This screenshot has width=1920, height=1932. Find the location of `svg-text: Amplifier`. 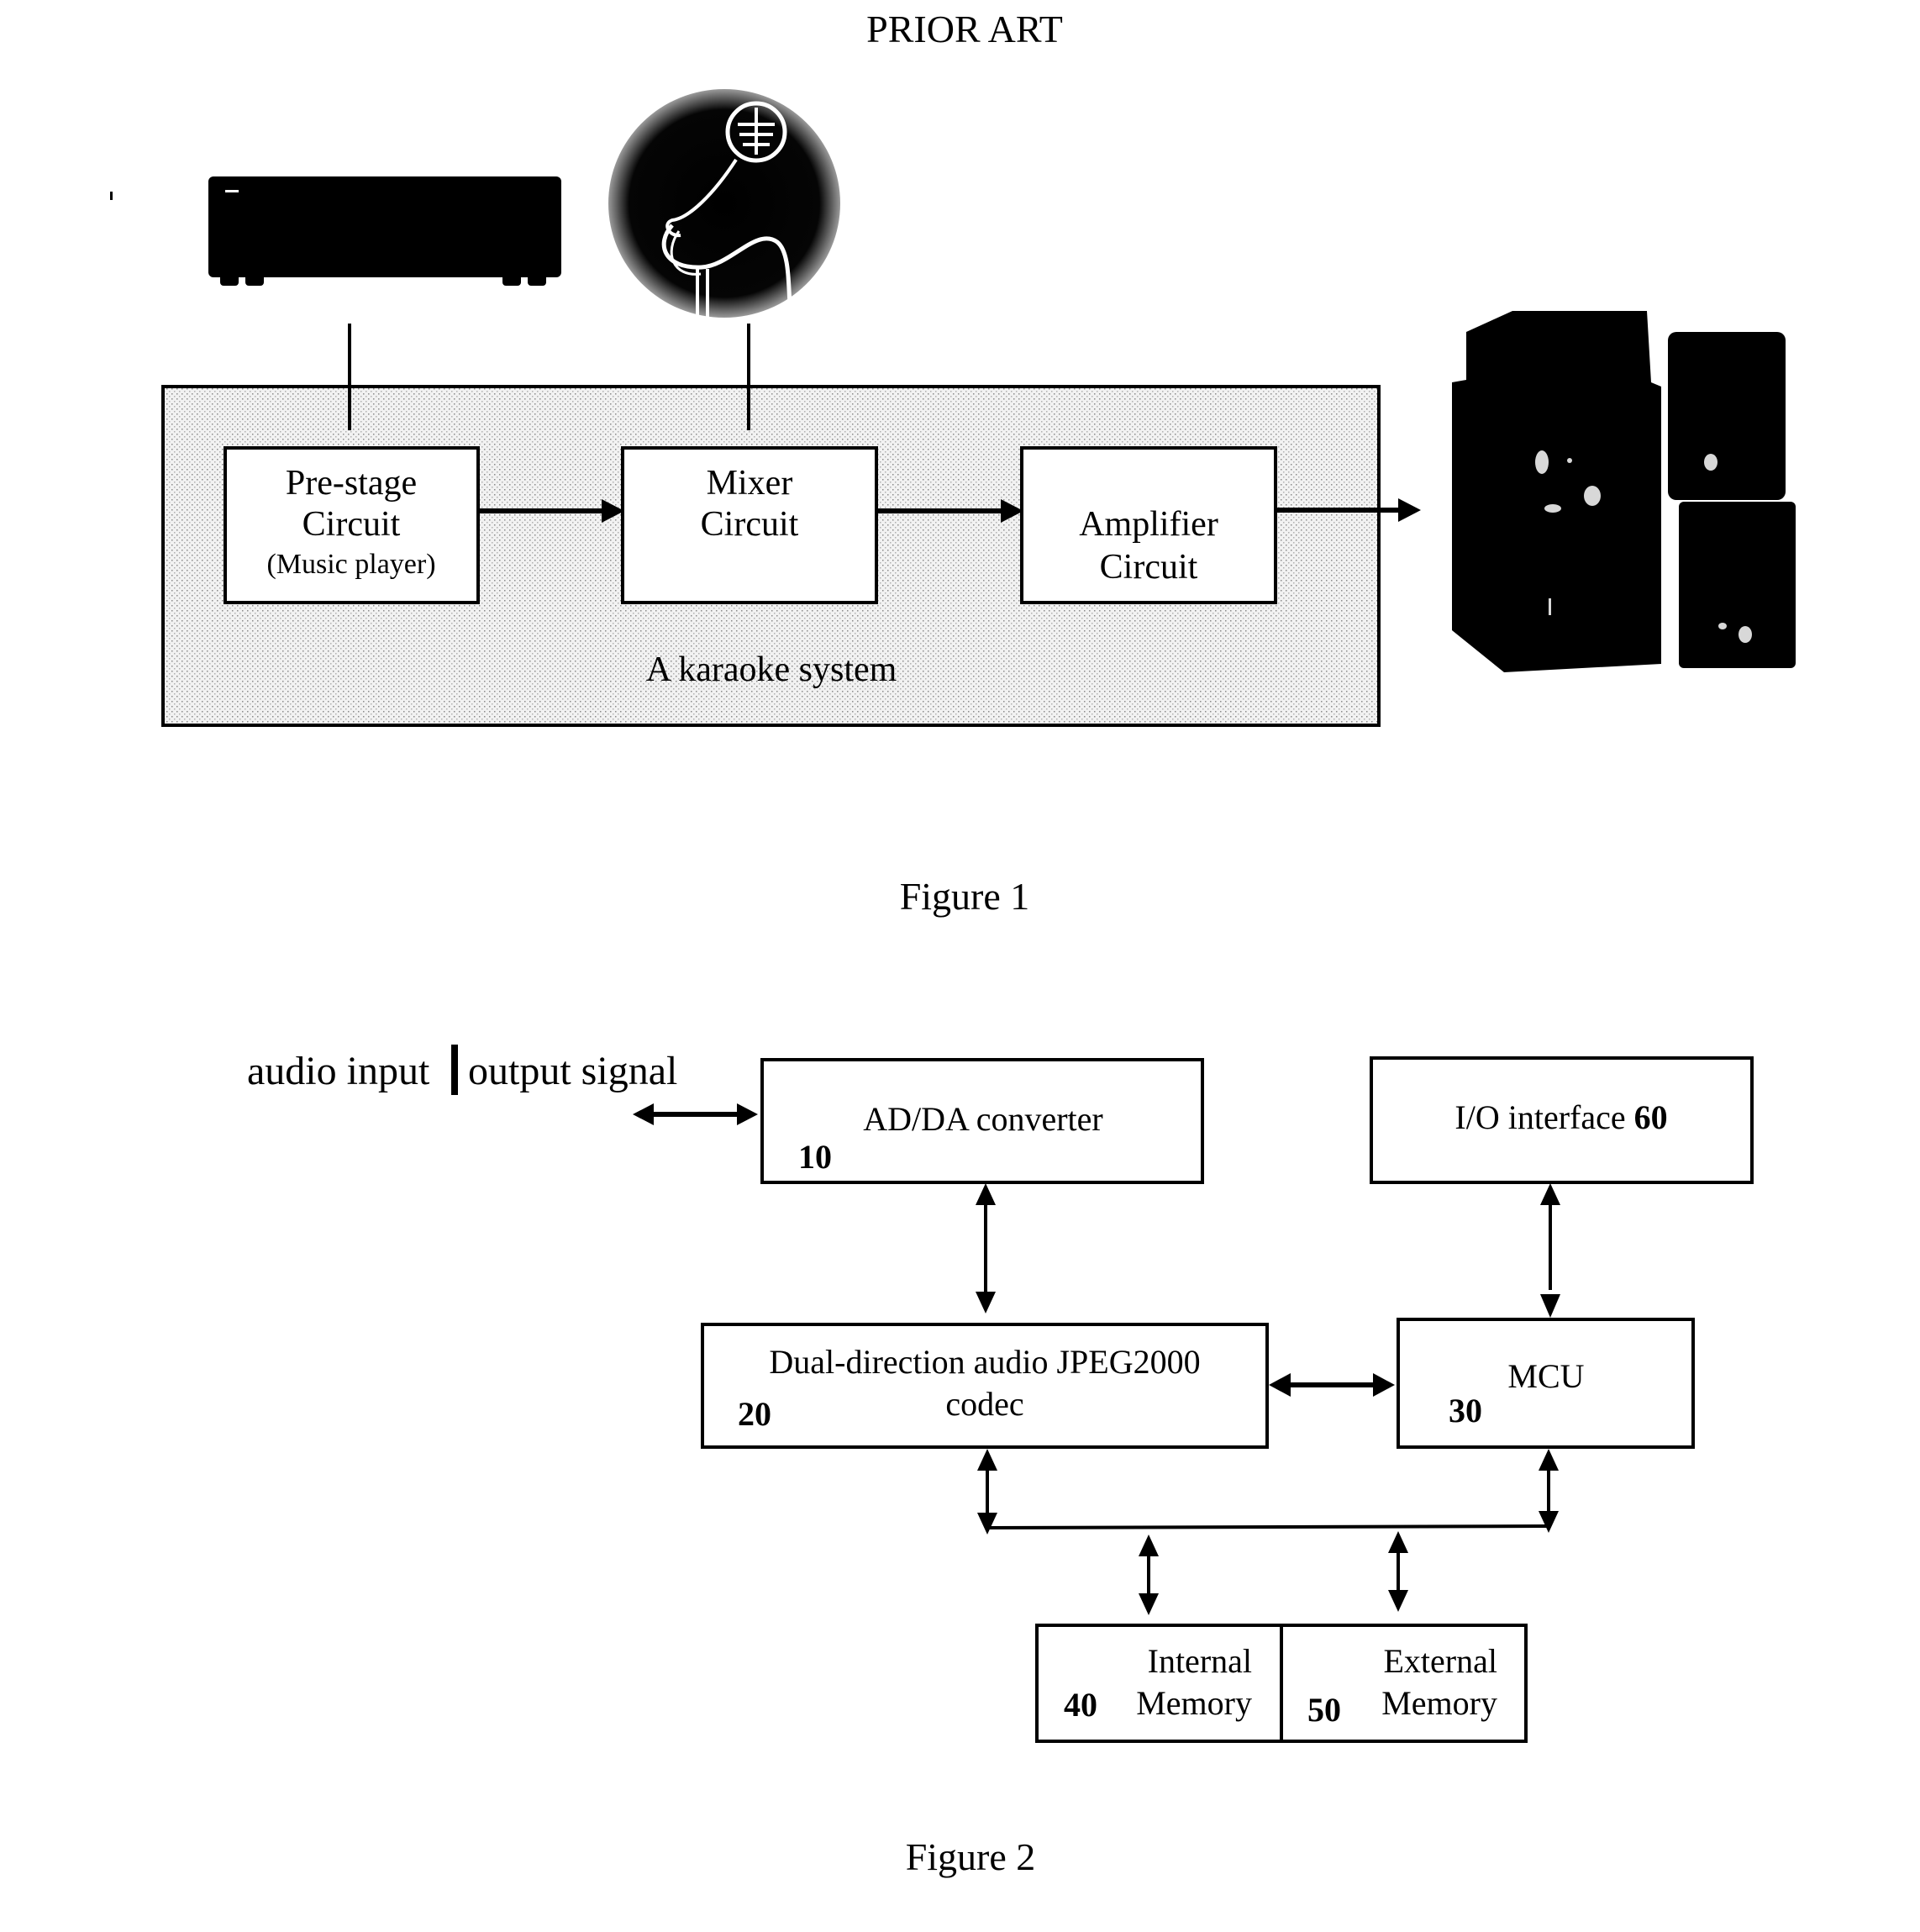

svg-text: Amplifier is located at coordinates (1148, 524).